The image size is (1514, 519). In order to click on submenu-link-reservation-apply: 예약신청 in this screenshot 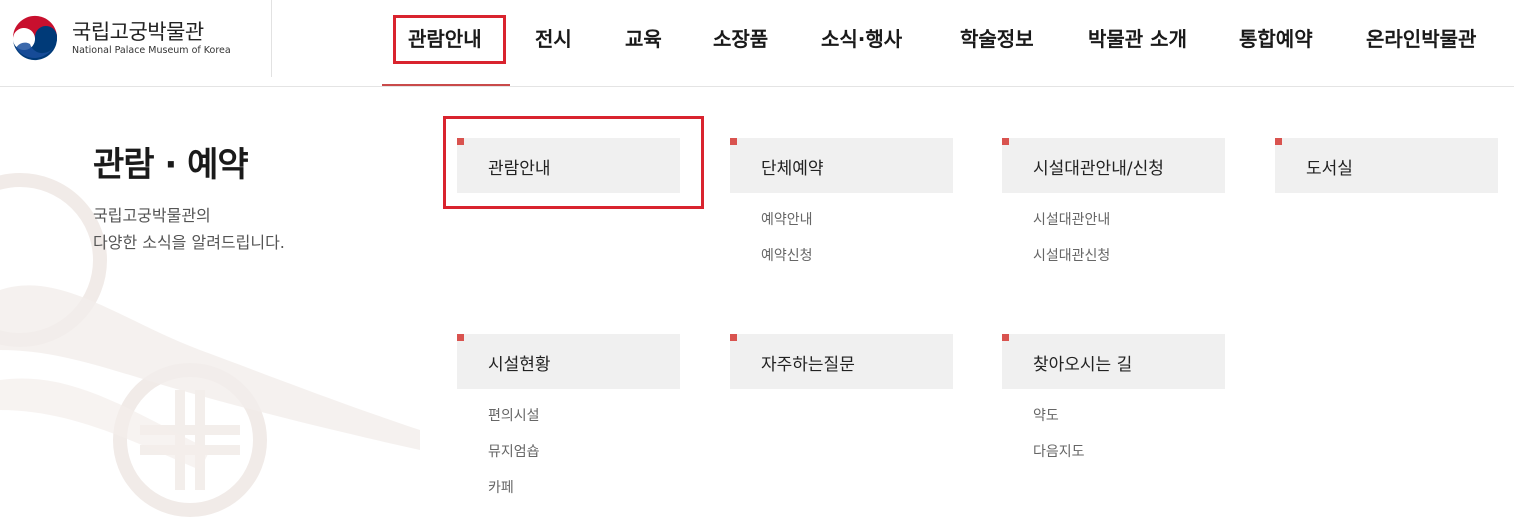, I will do `click(857, 255)`.